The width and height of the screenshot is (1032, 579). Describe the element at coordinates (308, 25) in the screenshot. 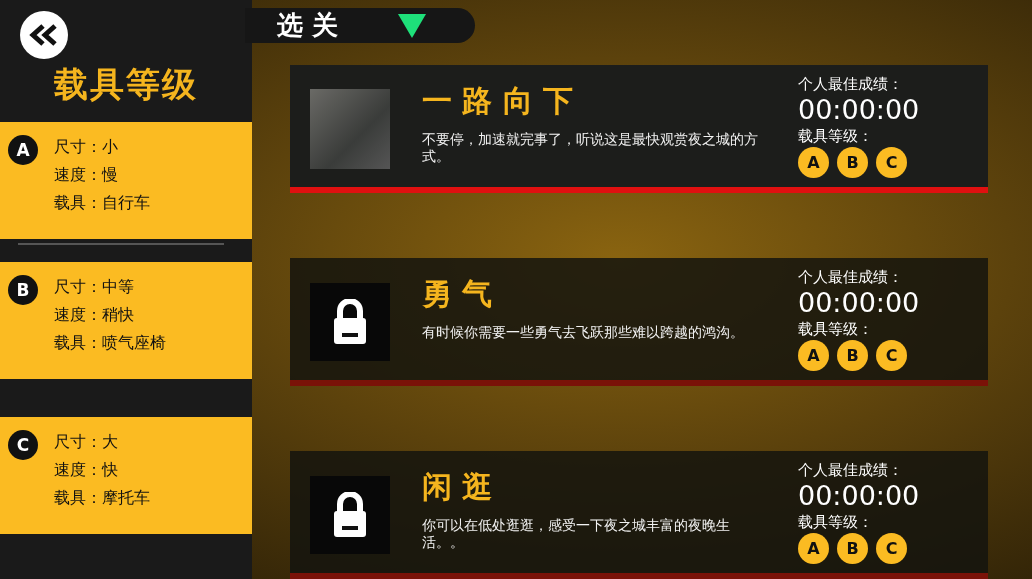

I see `header-title: 选 关` at that location.